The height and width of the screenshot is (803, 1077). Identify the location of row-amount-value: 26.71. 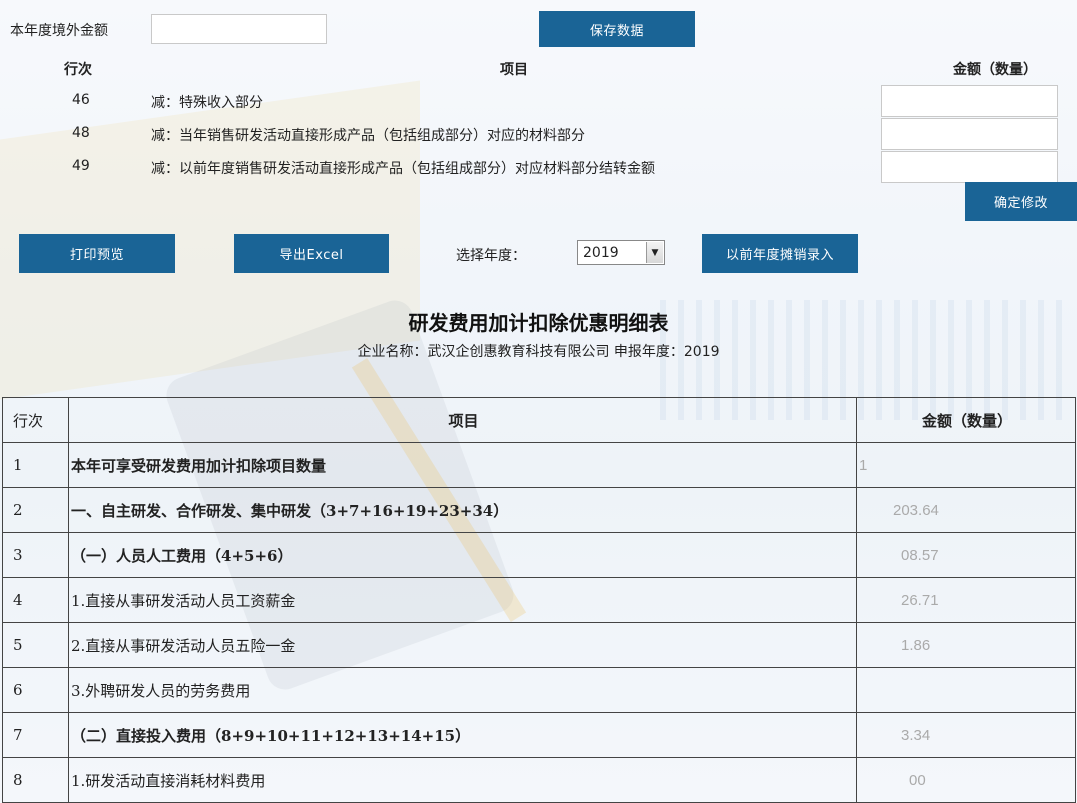
(920, 600).